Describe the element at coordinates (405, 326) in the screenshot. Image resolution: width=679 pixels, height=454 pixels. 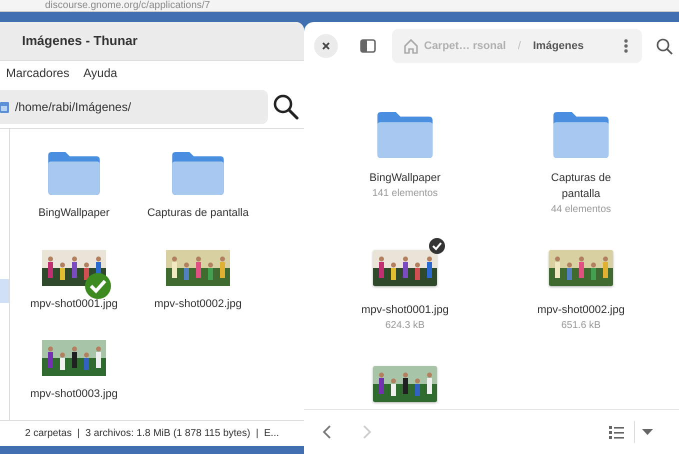
I see `item-count: 624.3 kB` at that location.